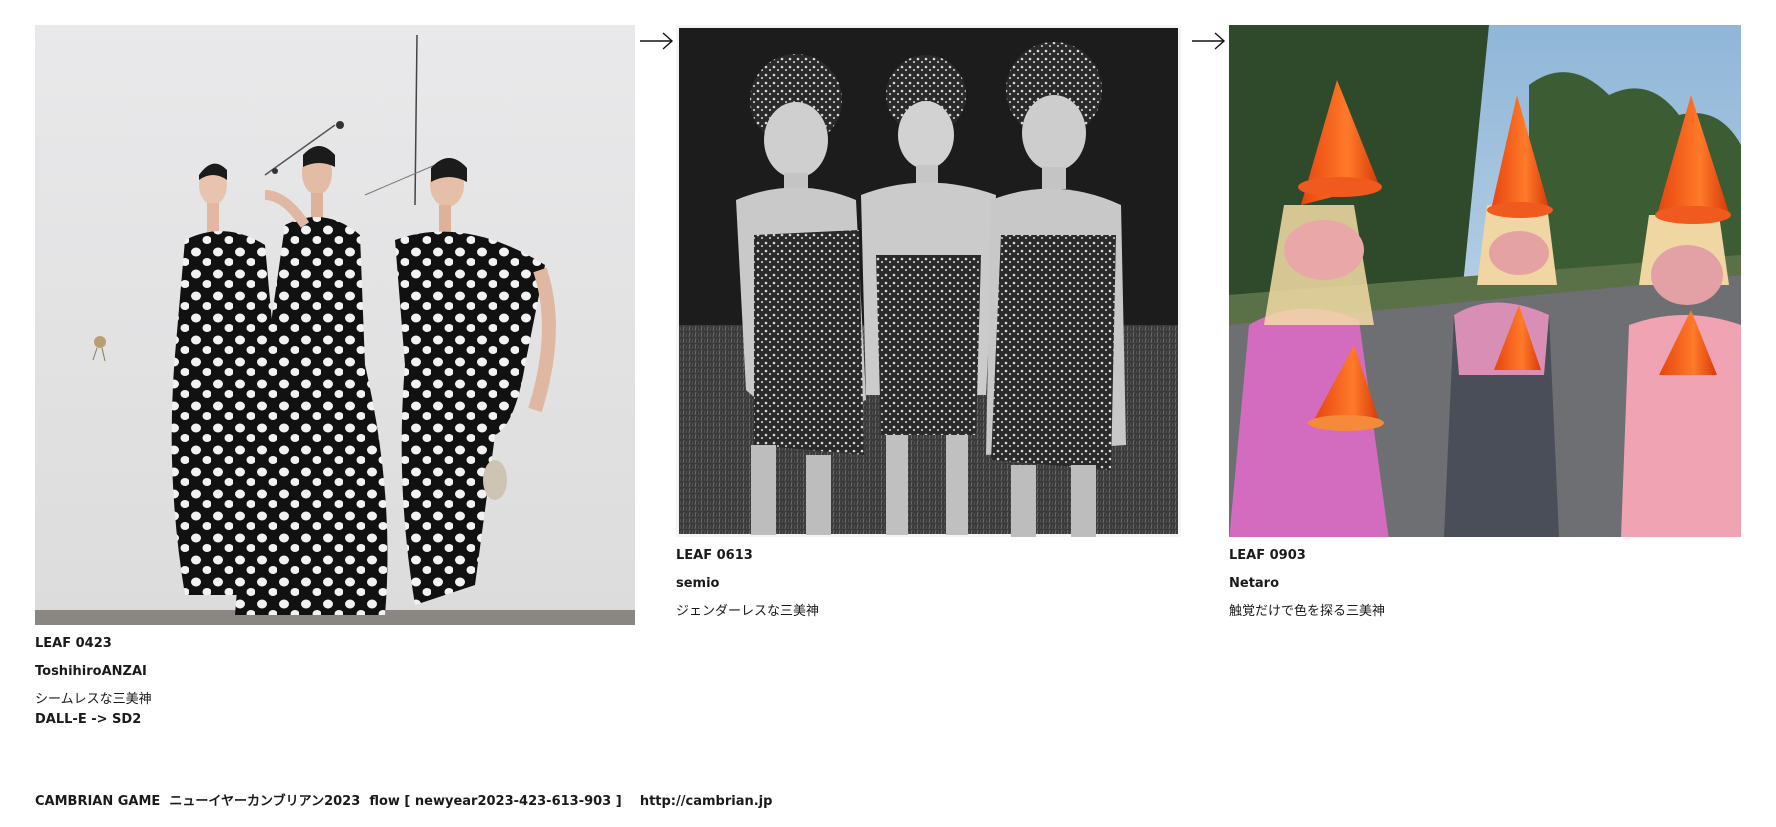  What do you see at coordinates (1307, 611) in the screenshot?
I see `leaf-title: 触覚だけで色を探る三美神` at bounding box center [1307, 611].